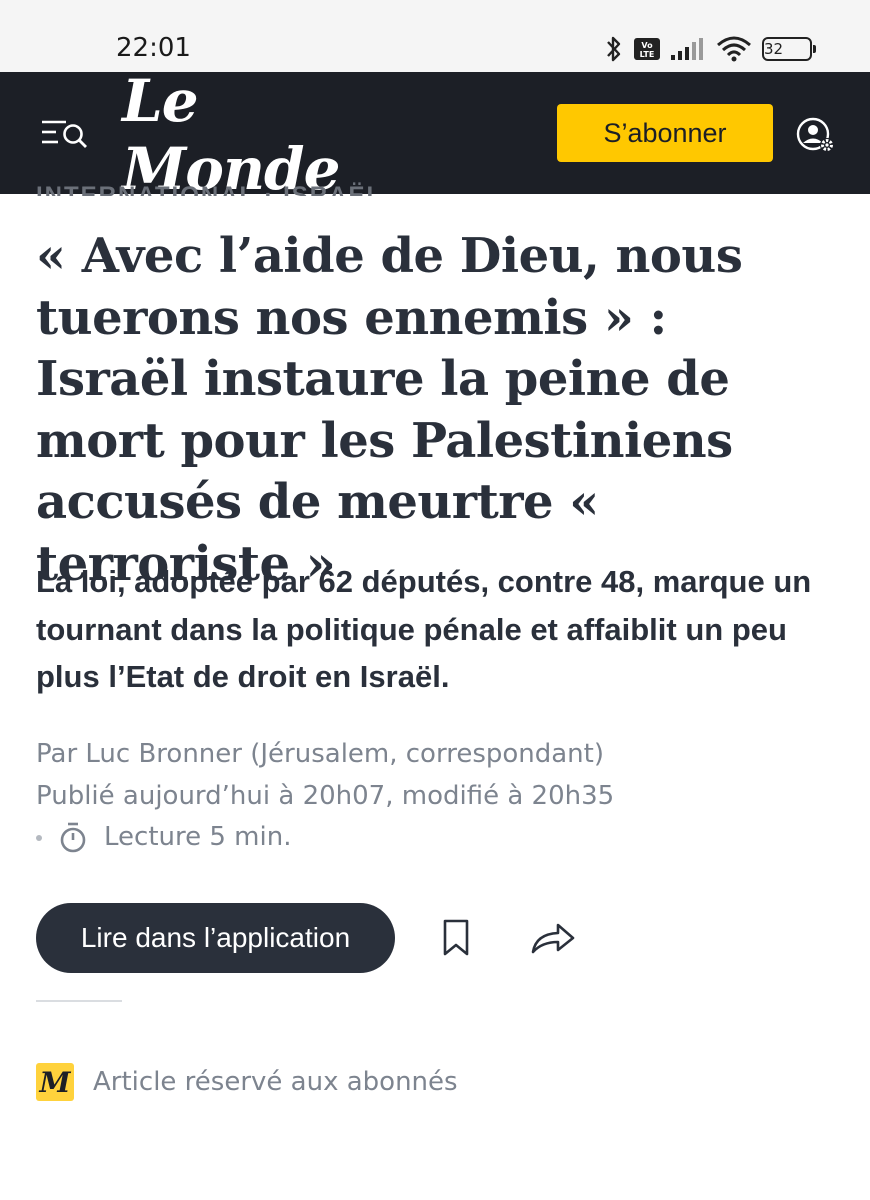  I want to click on reading-time: Lecture 5 min., so click(198, 837).